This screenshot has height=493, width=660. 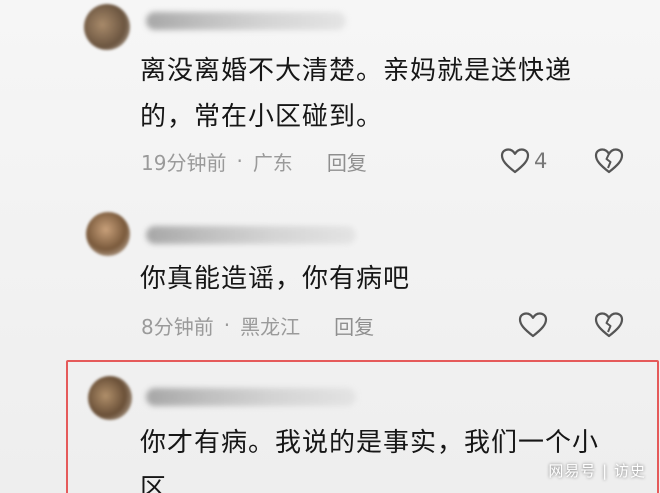 What do you see at coordinates (262, 117) in the screenshot?
I see `comment-text-line: 的，常在小区碰到。` at bounding box center [262, 117].